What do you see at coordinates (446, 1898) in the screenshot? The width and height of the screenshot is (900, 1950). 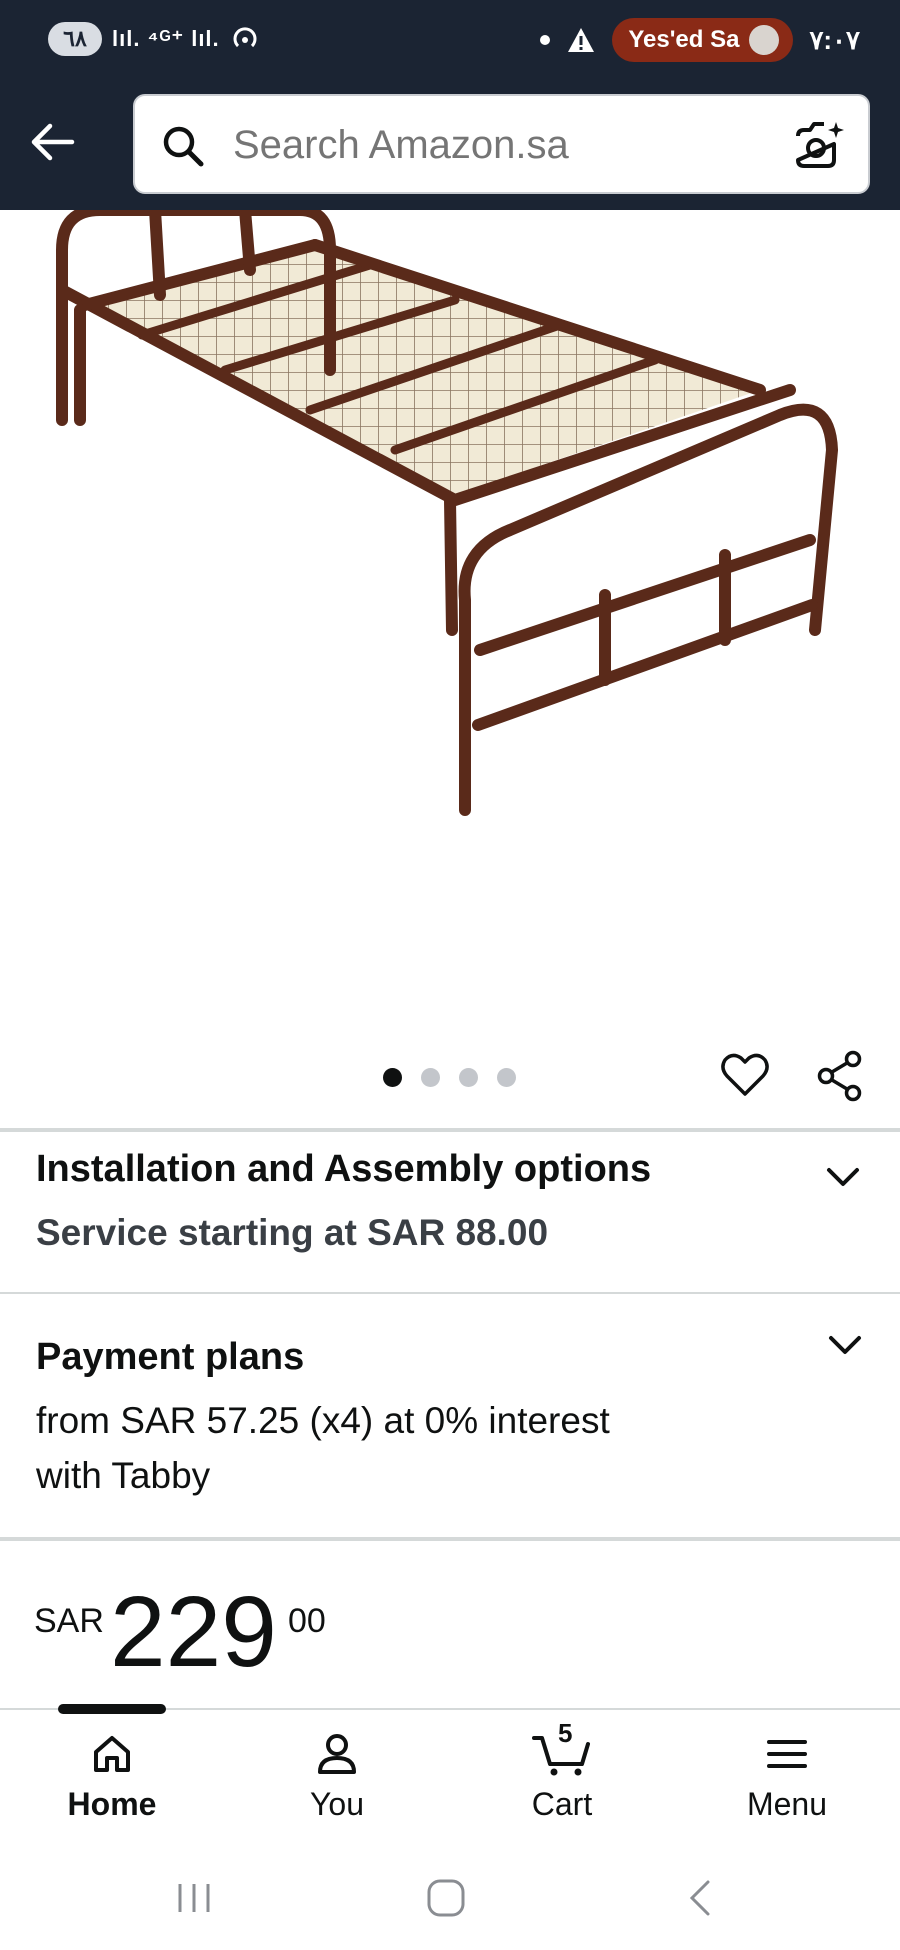 I see `home-button-icon` at bounding box center [446, 1898].